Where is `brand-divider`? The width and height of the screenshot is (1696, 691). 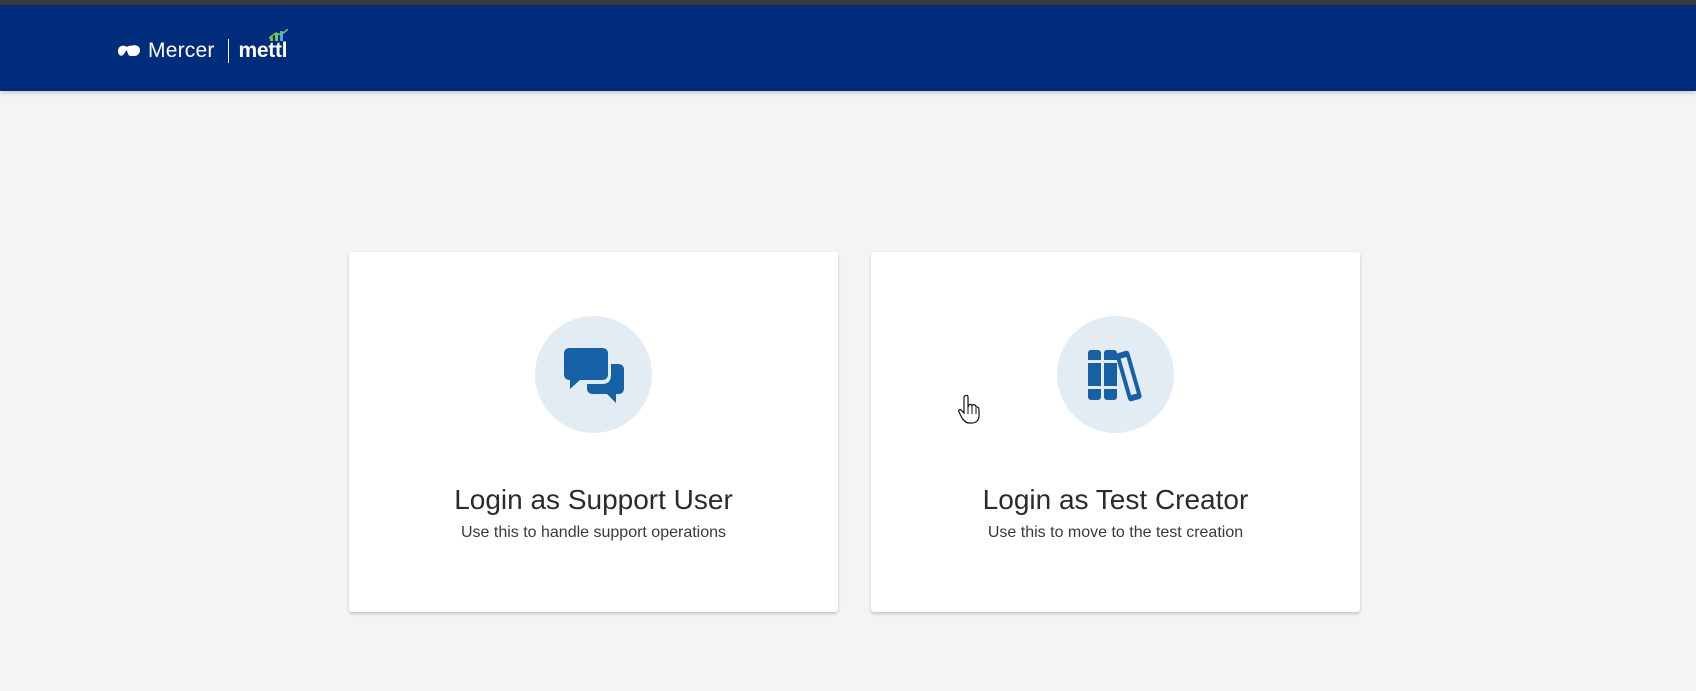
brand-divider is located at coordinates (228, 51).